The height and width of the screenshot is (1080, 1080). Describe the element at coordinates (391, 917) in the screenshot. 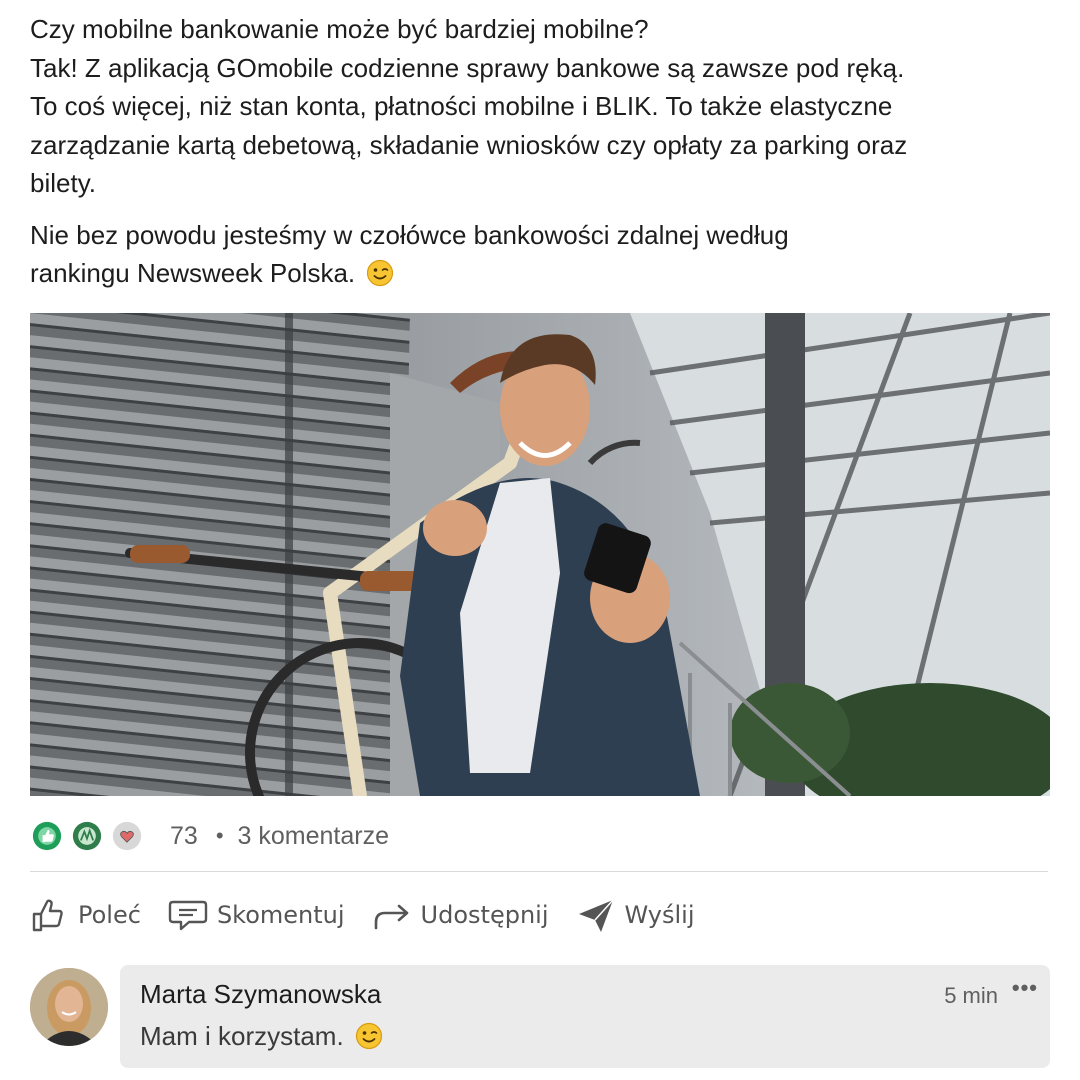

I see `share-arrow-icon` at that location.